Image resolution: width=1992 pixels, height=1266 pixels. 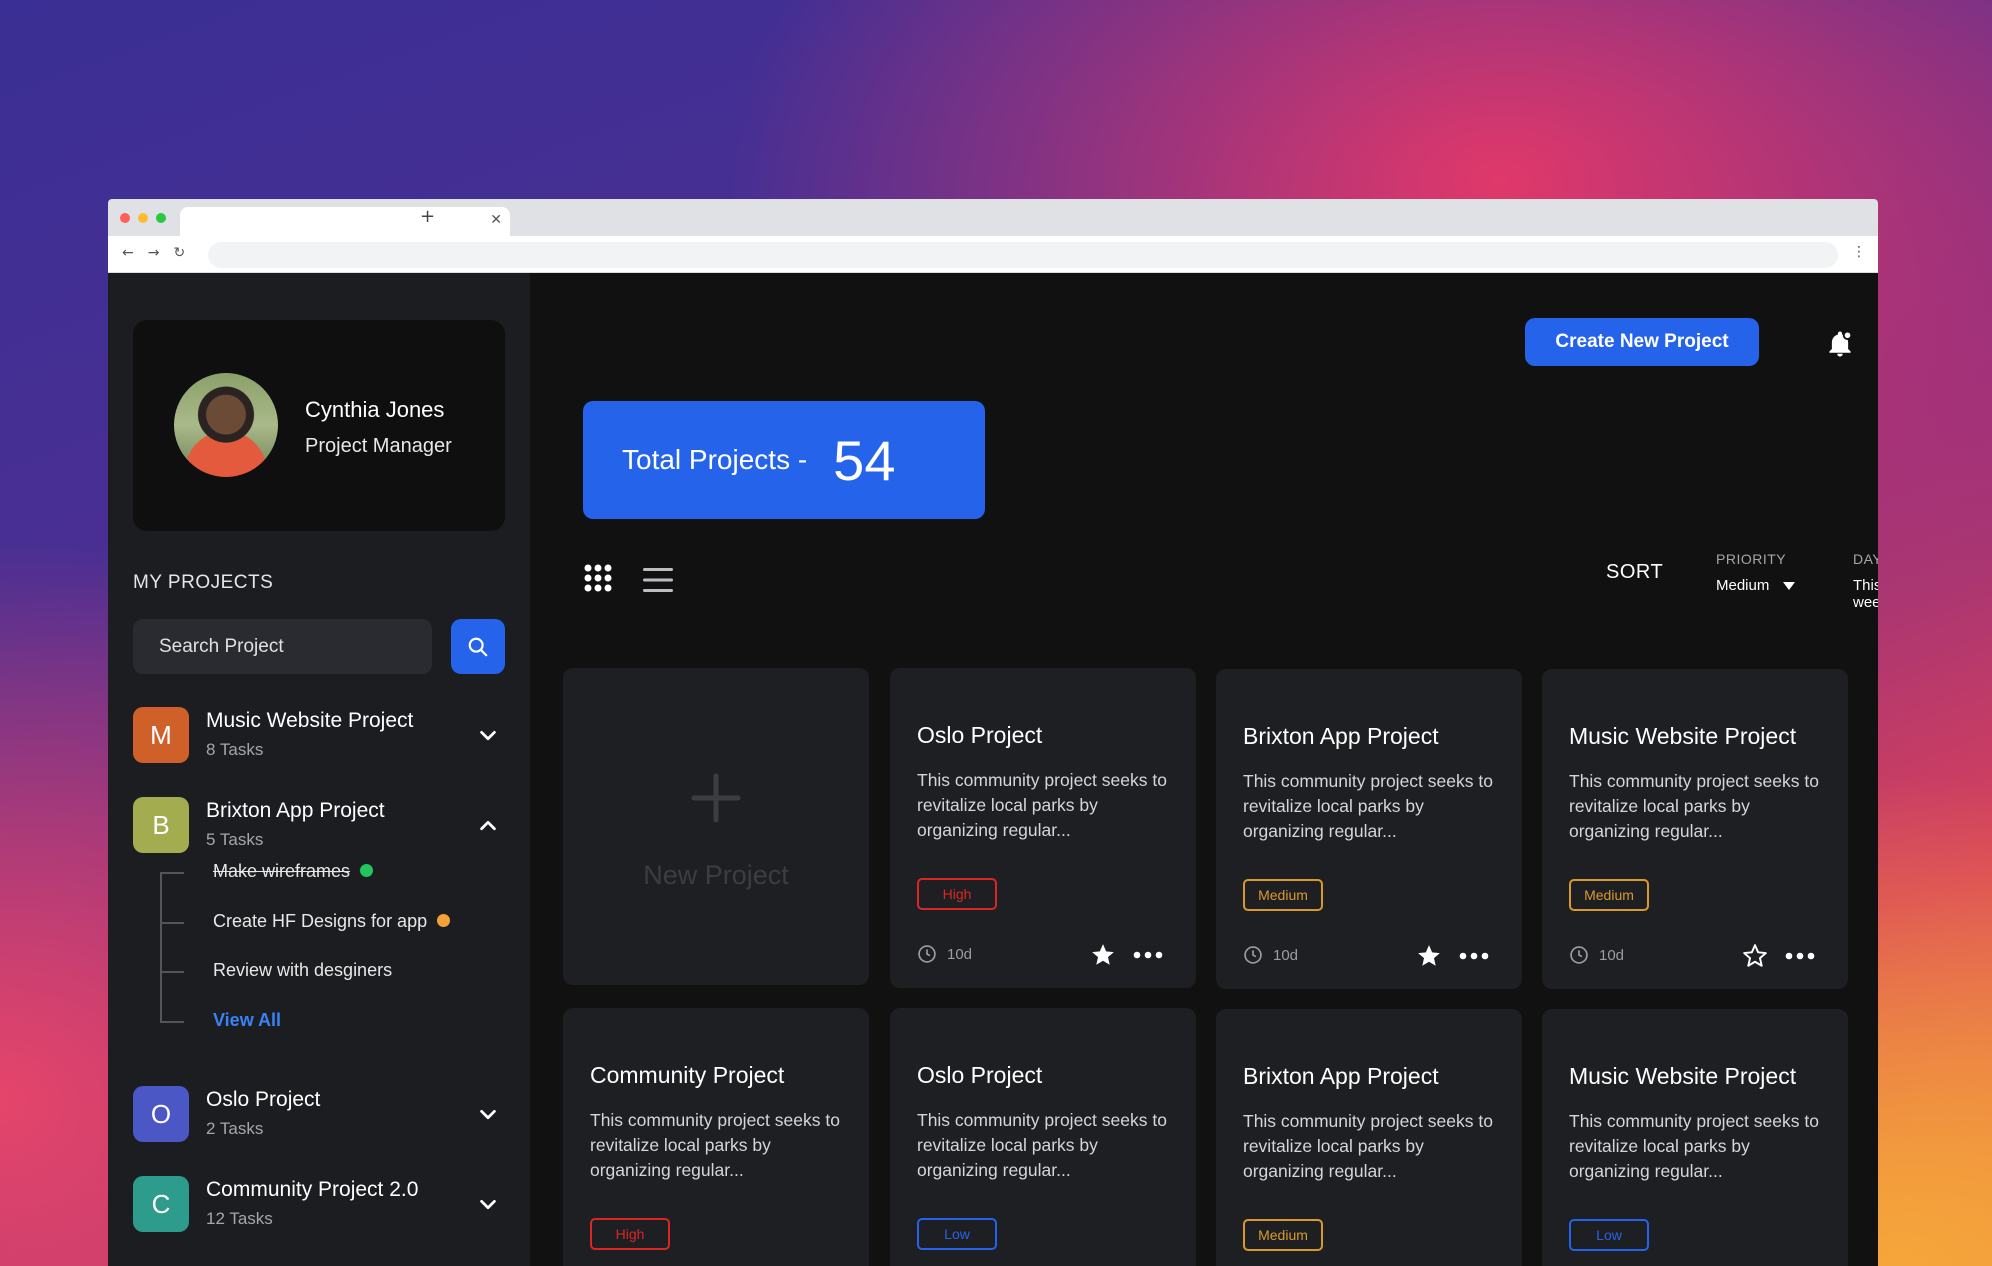 I want to click on total-projects-card: Total Projects - 54, so click(x=784, y=460).